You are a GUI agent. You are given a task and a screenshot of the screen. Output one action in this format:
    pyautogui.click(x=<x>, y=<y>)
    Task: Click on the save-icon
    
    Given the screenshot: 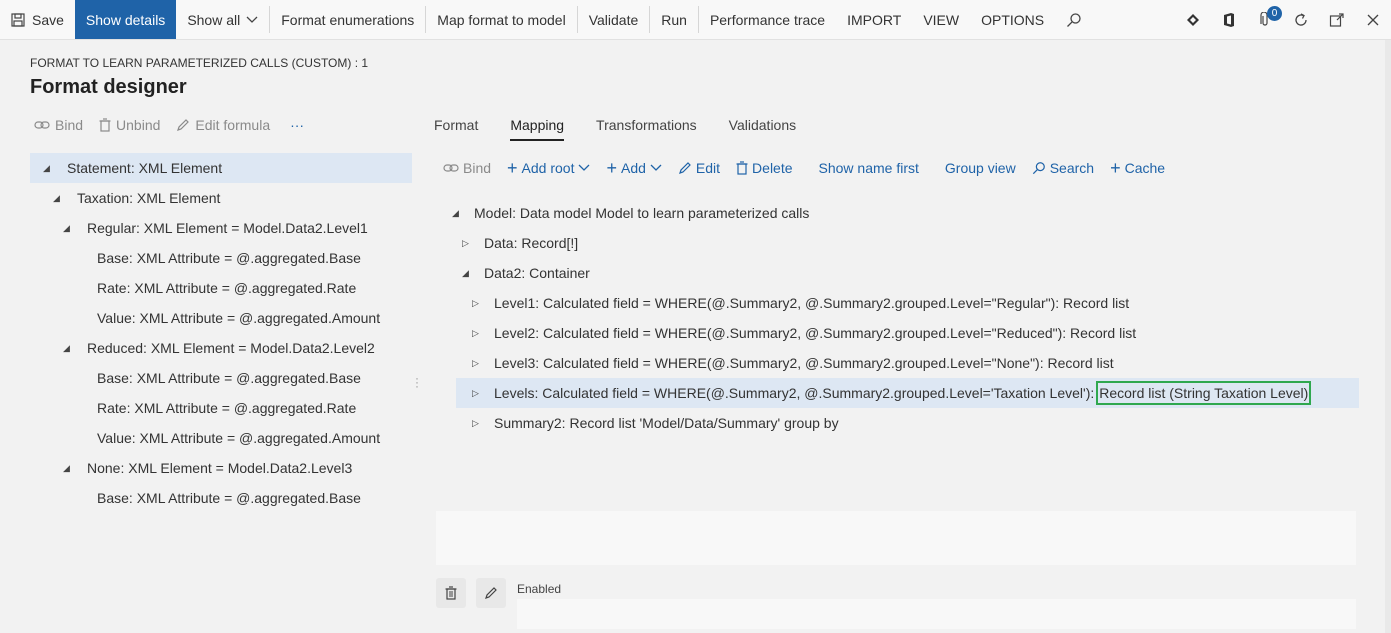 What is the action you would take?
    pyautogui.click(x=18, y=19)
    